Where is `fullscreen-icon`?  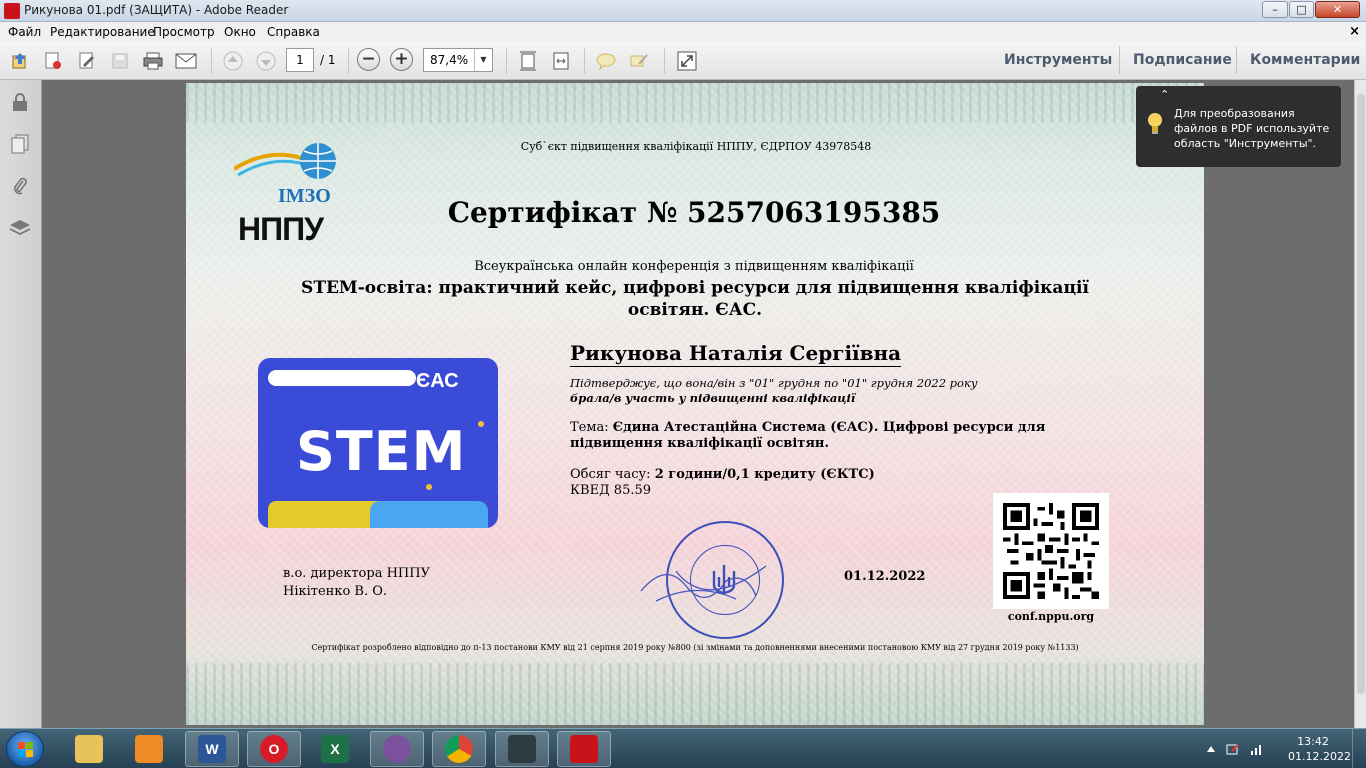
fullscreen-icon is located at coordinates (687, 61).